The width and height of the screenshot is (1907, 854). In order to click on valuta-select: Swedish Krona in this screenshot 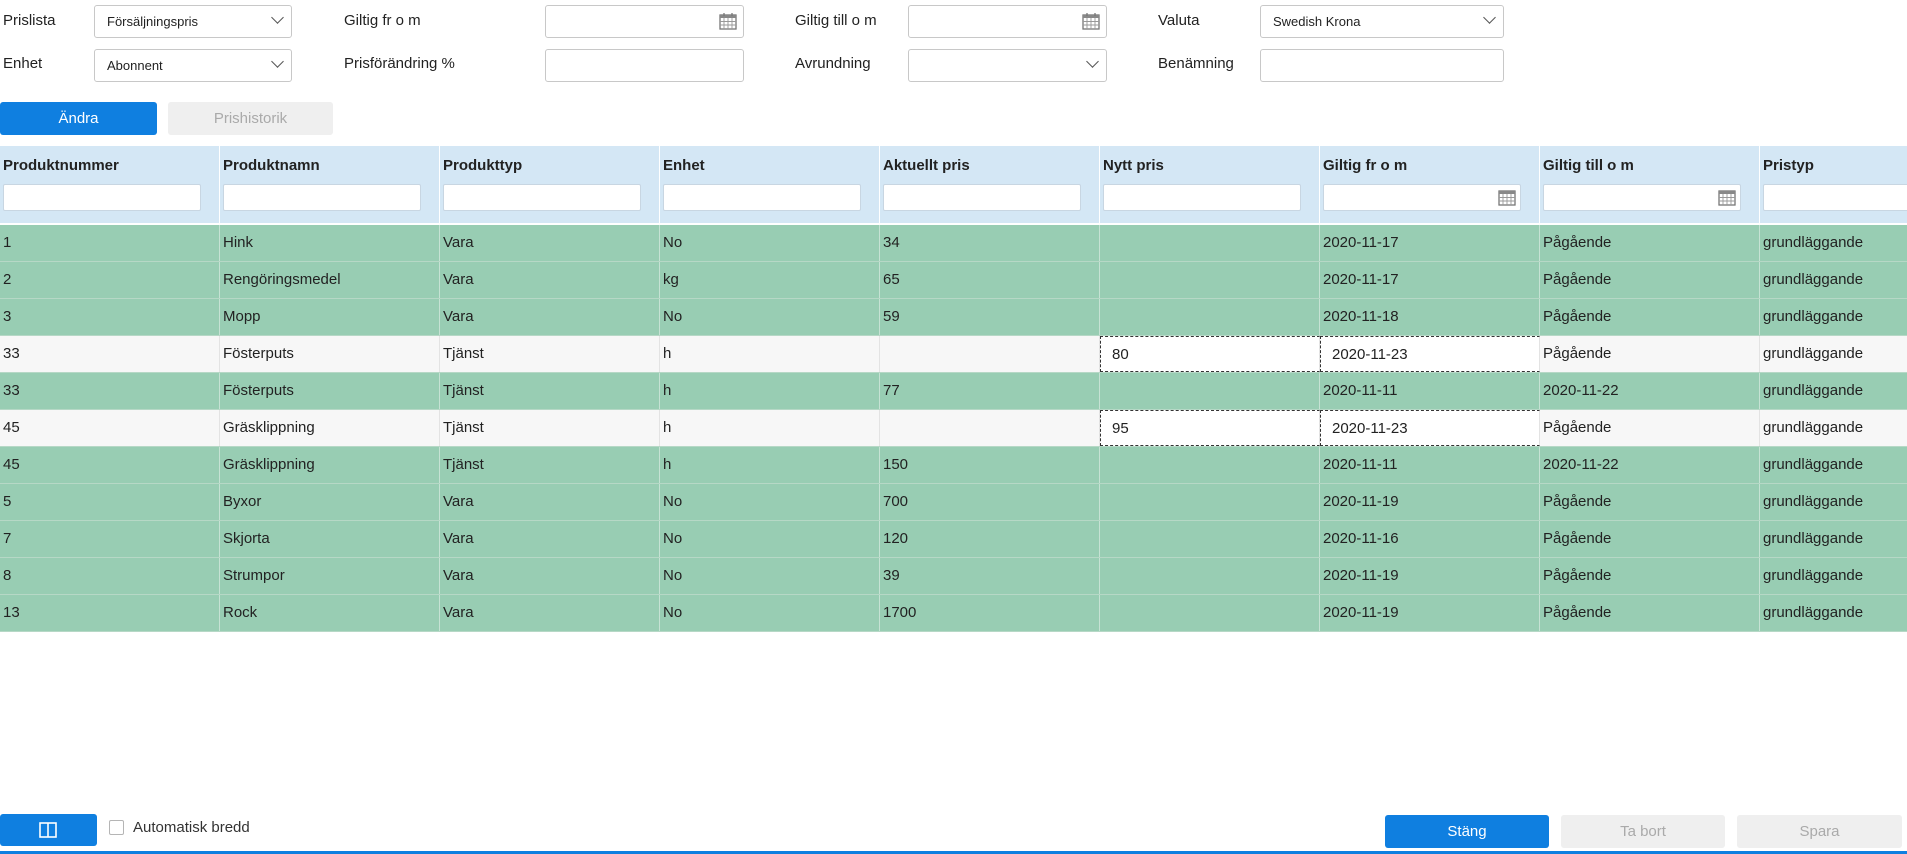, I will do `click(1382, 21)`.